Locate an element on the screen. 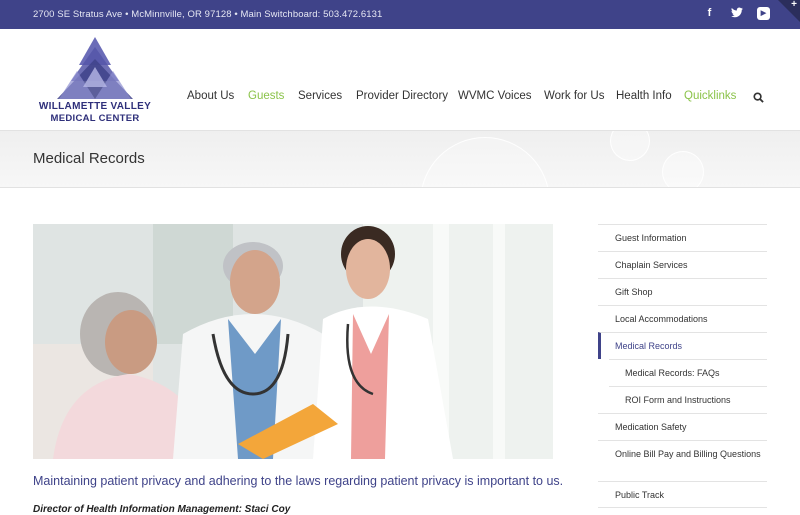  logo-mark is located at coordinates (95, 68).